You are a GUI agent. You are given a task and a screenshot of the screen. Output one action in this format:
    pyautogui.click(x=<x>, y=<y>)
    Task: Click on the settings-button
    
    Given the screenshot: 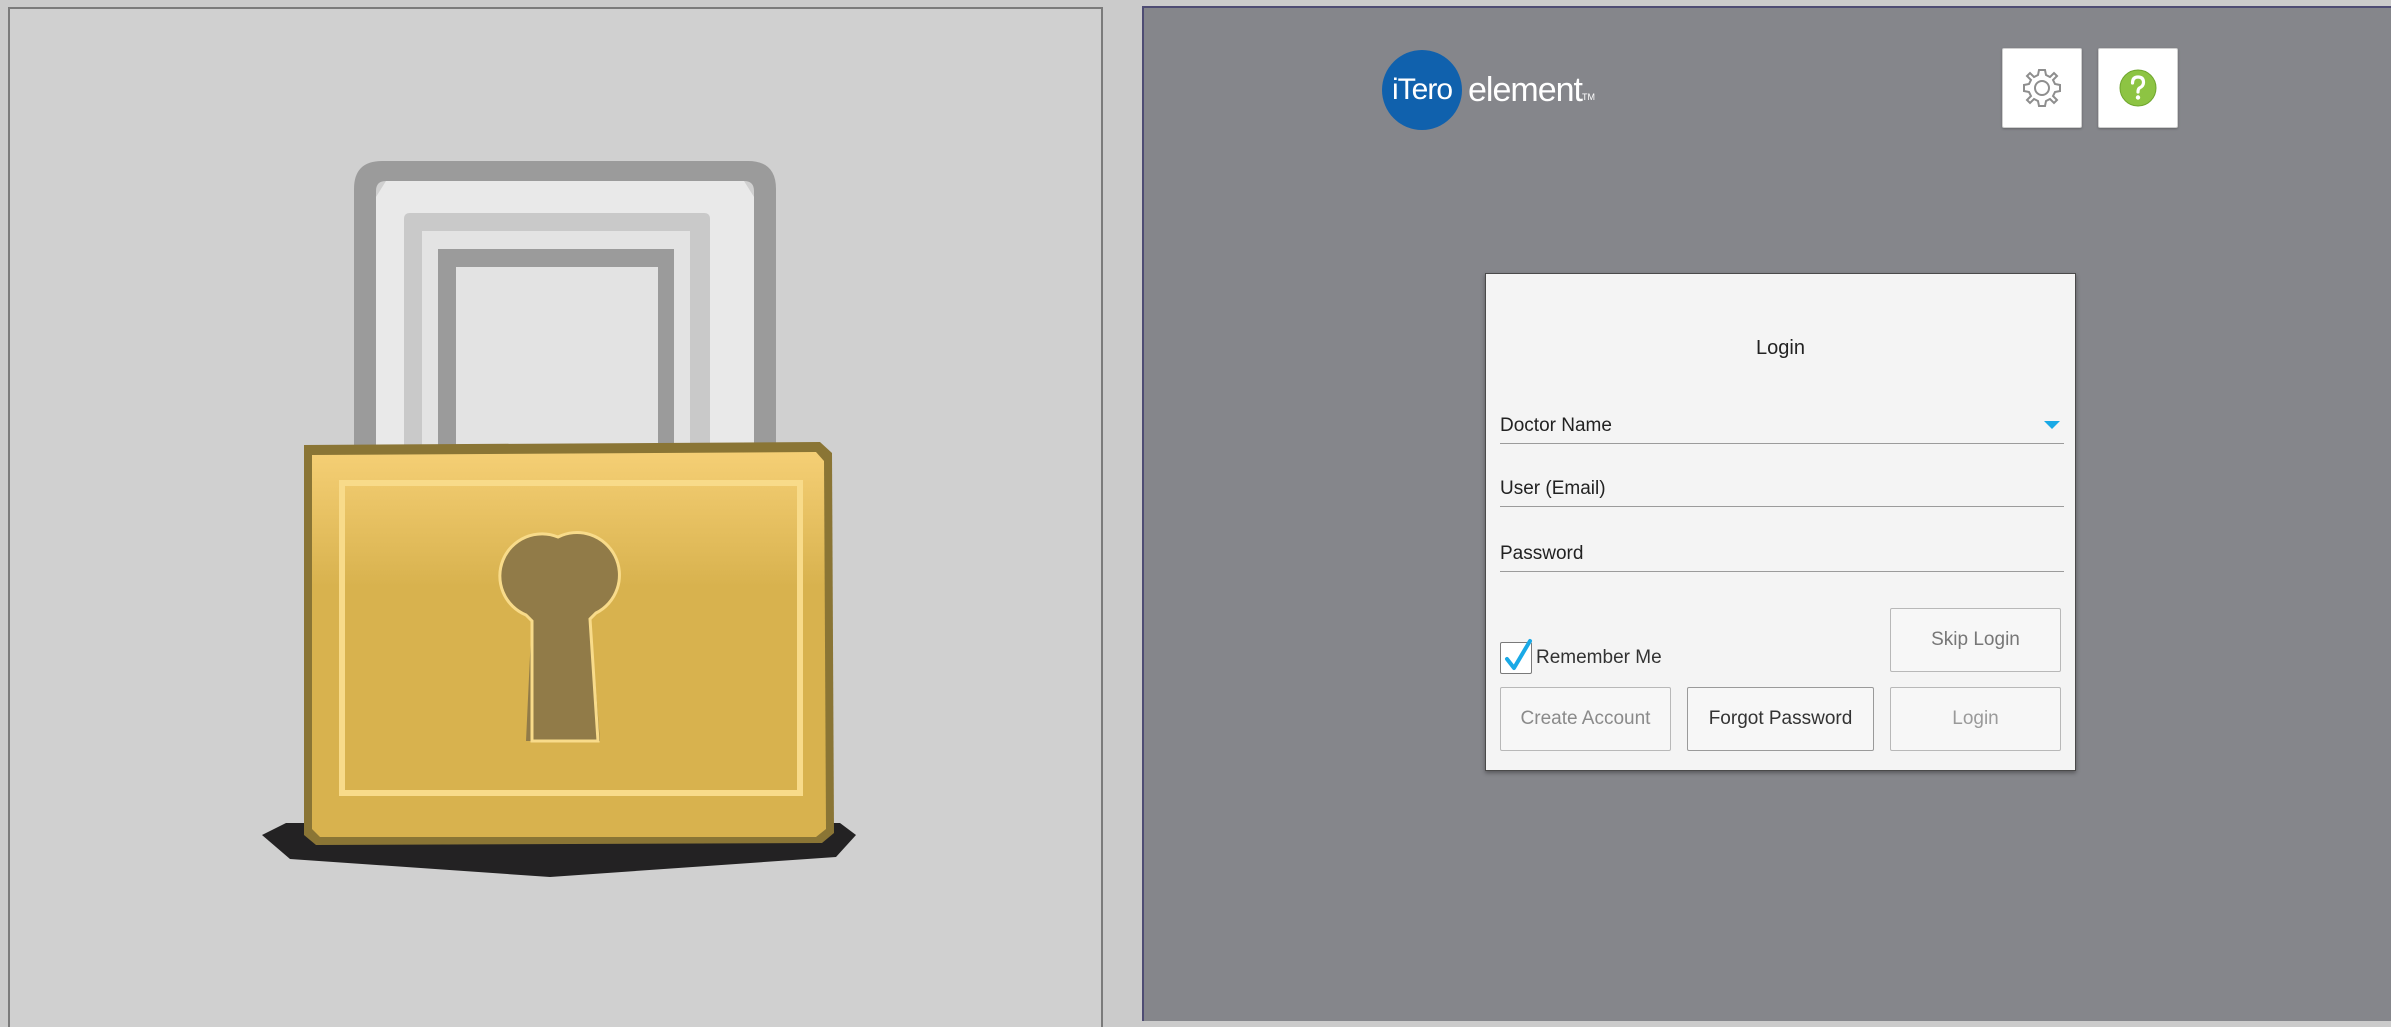 What is the action you would take?
    pyautogui.click(x=2042, y=88)
    